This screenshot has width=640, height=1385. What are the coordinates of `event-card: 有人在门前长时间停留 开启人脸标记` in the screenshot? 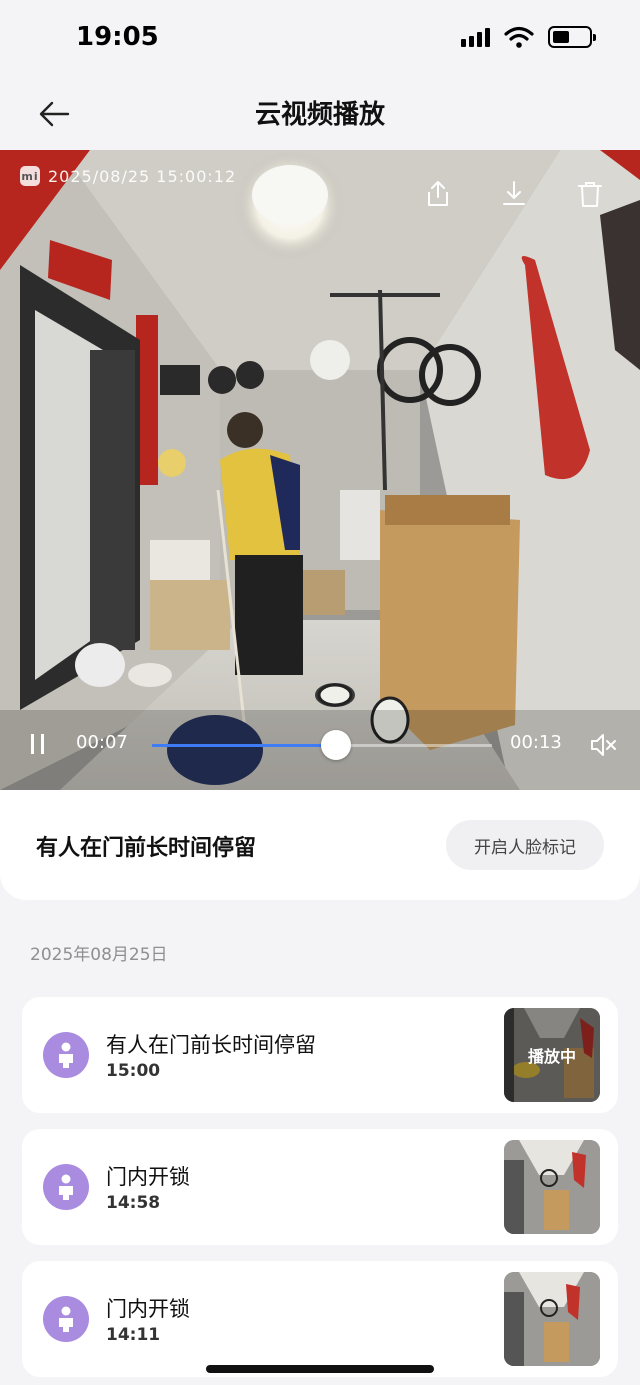 It's located at (320, 845).